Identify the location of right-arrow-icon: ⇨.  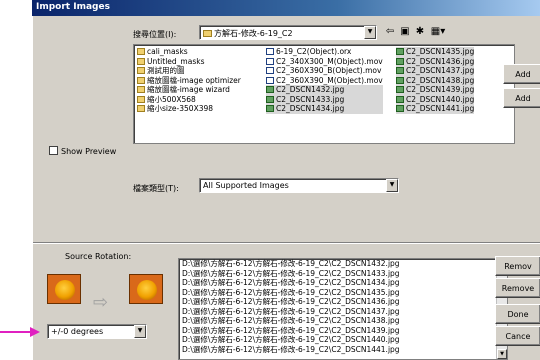
(101, 302).